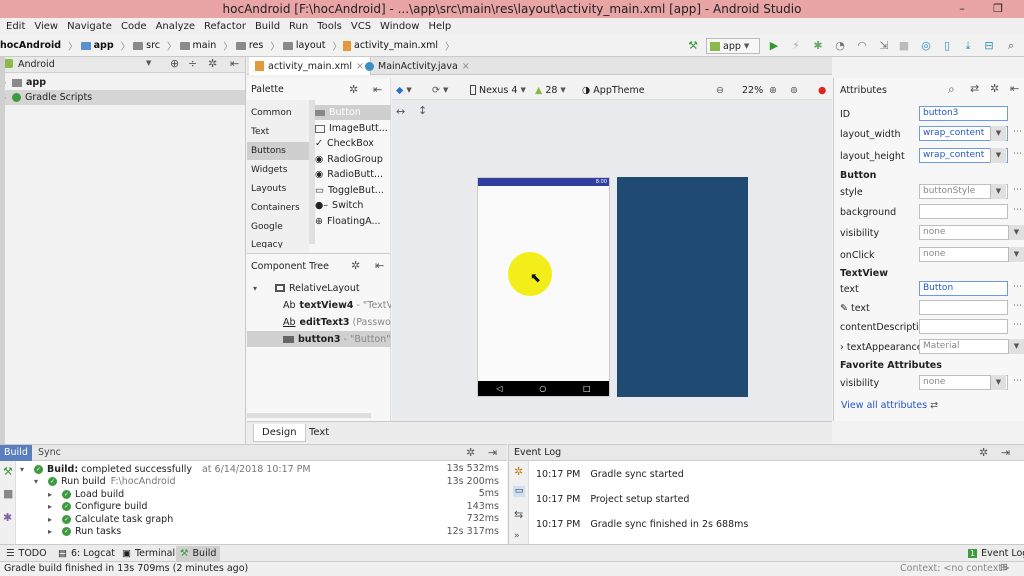 The height and width of the screenshot is (576, 1024). Describe the element at coordinates (720, 90) in the screenshot. I see `zoom-out-icon: ⊖` at that location.